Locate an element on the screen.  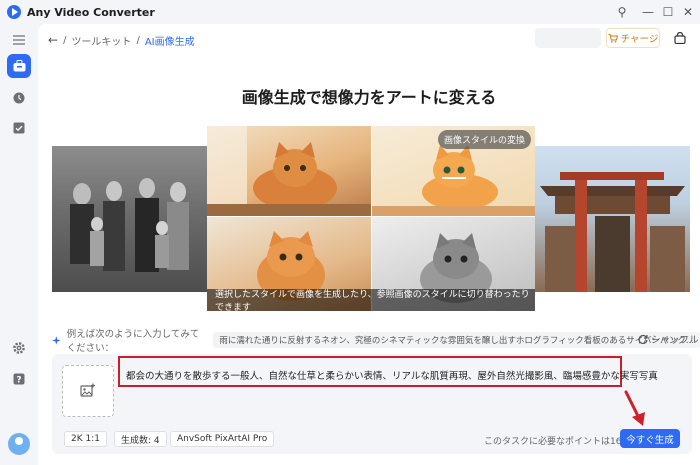
bag-icon is located at coordinates (680, 38).